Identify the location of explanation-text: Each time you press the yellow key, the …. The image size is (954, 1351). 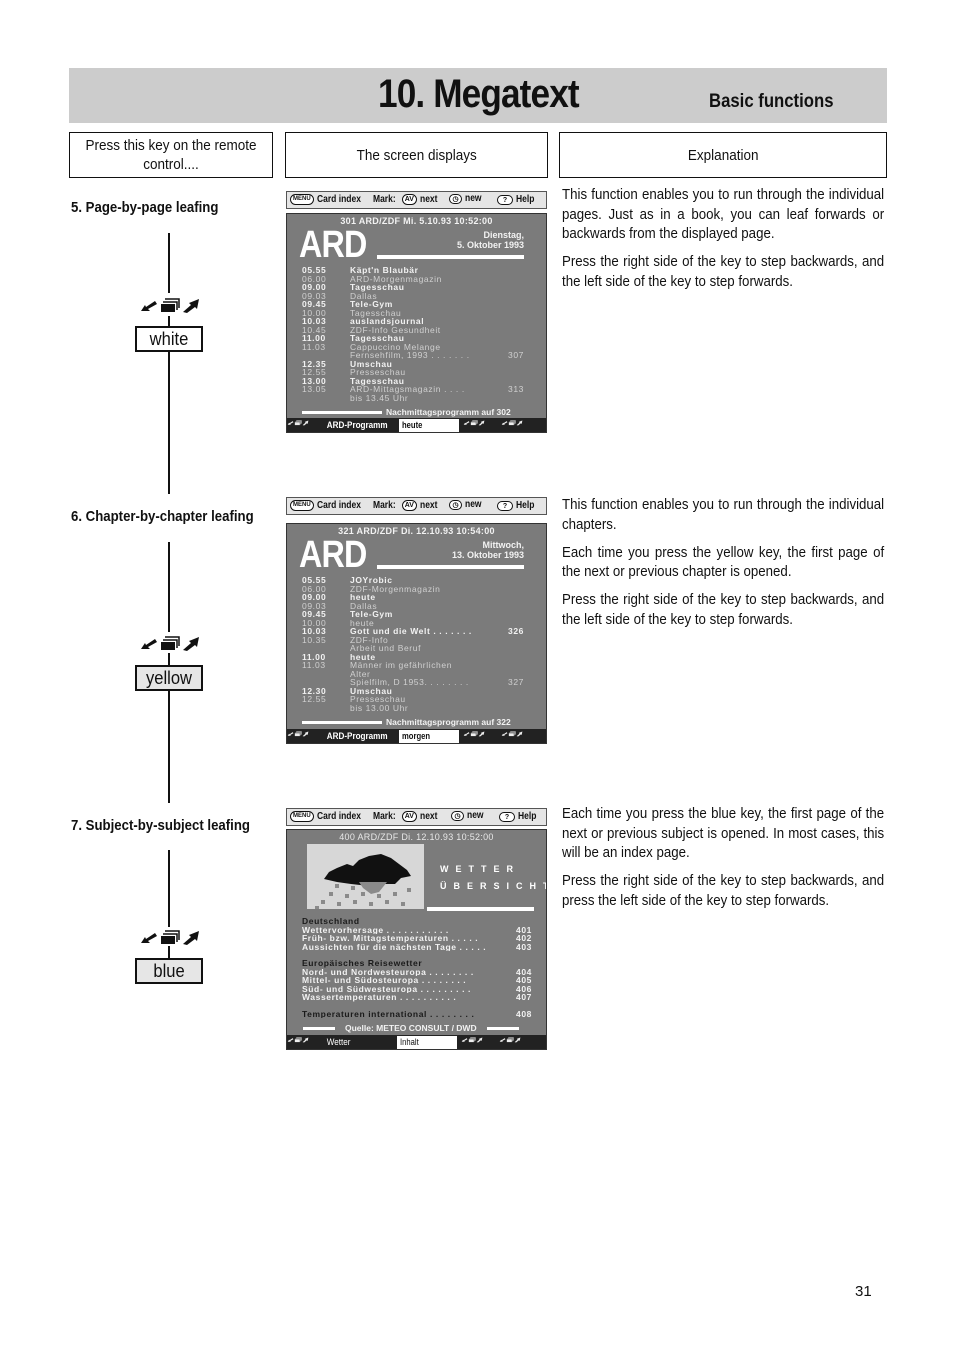
(723, 562).